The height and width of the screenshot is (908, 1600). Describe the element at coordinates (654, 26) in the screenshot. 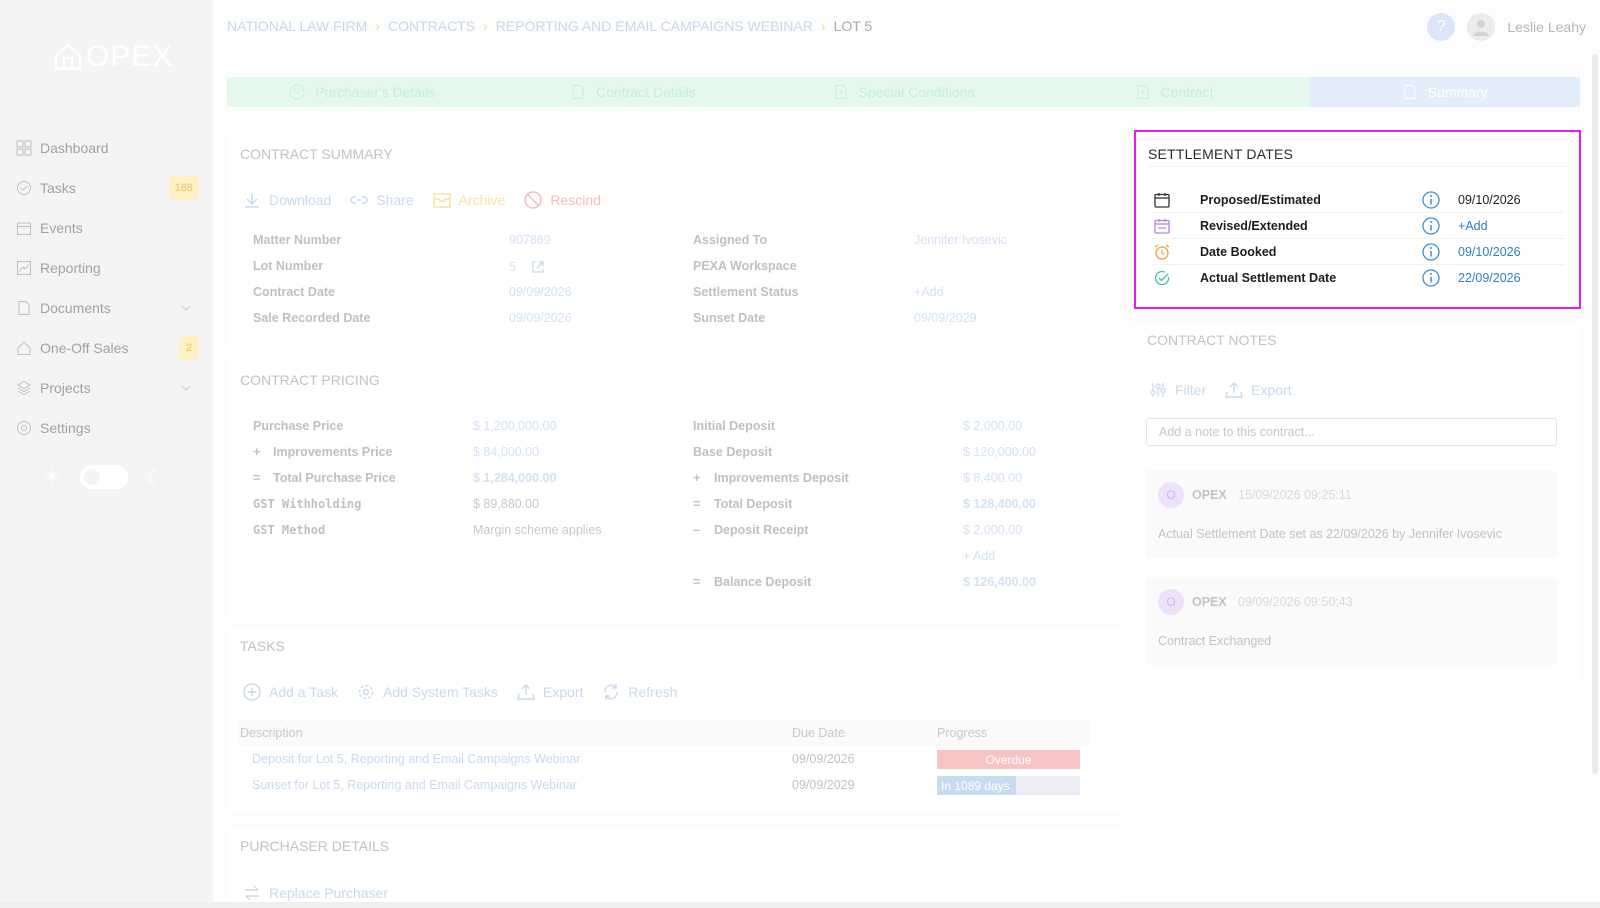

I see `breadcrumb-item: REPORTING AND EMAIL CAMPAIGNS WEBINAR` at that location.